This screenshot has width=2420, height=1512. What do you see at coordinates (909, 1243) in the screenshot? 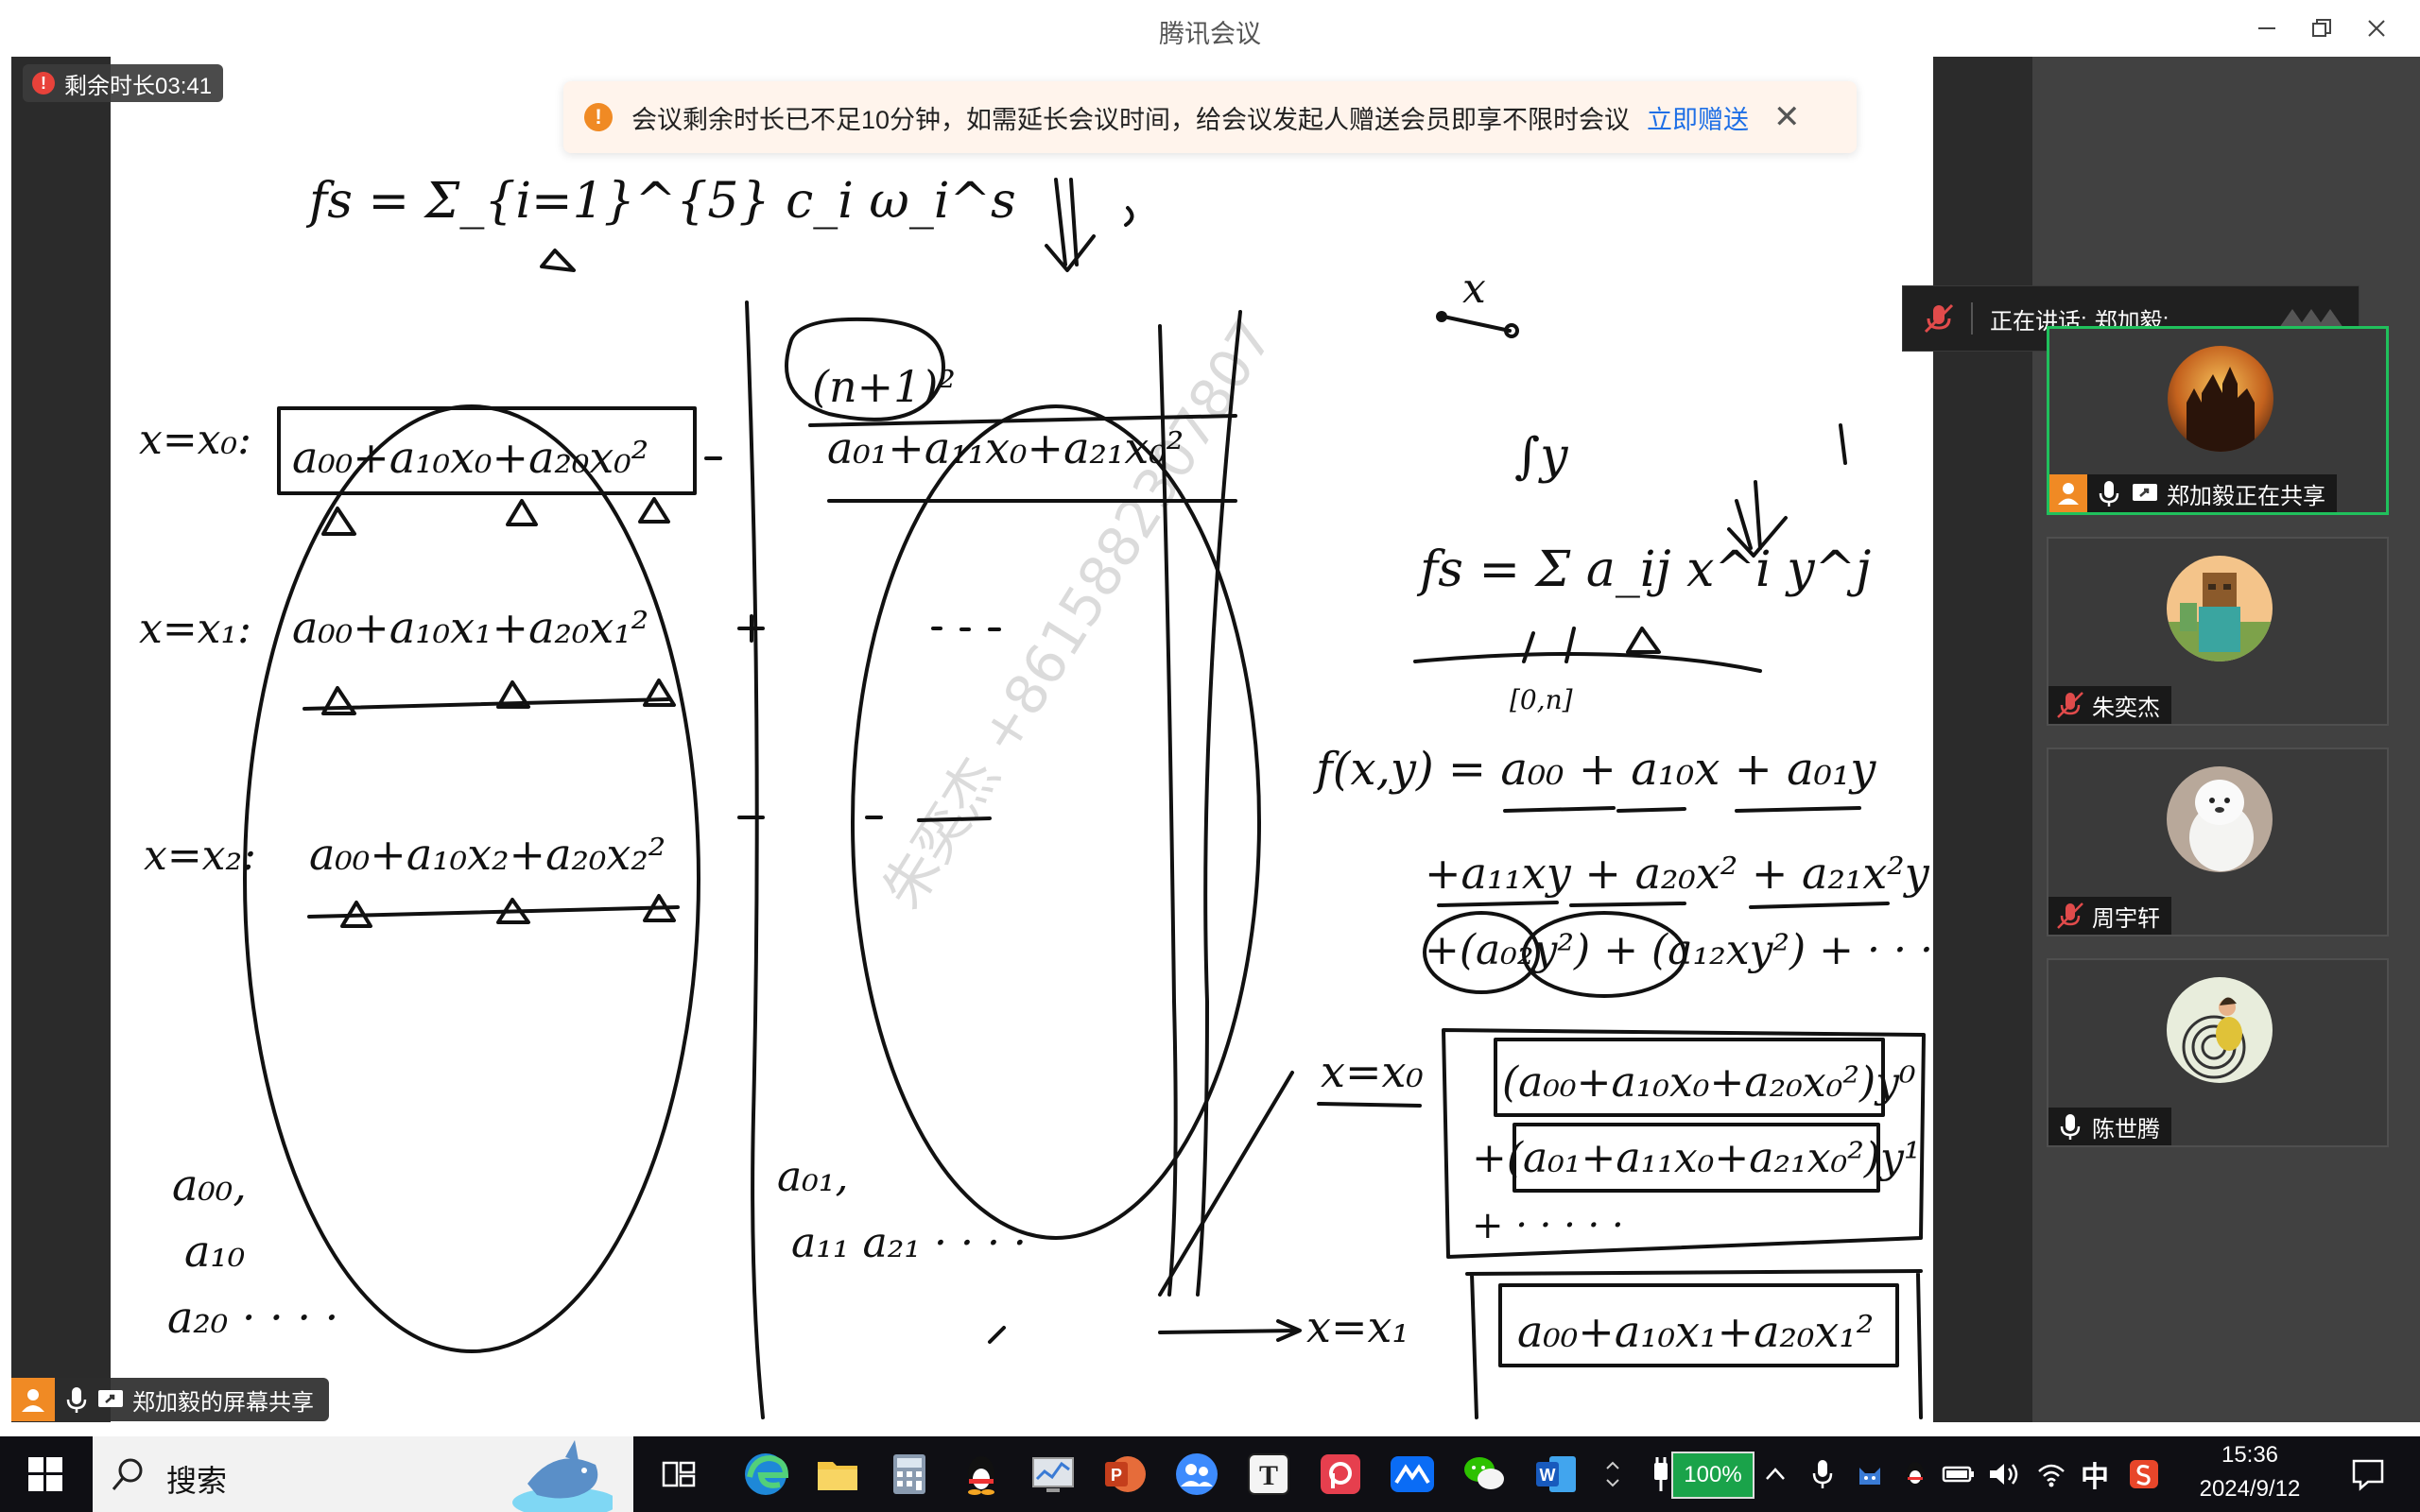
I see `list-b-1: a₁₁ a₂₁ · · · ·` at bounding box center [909, 1243].